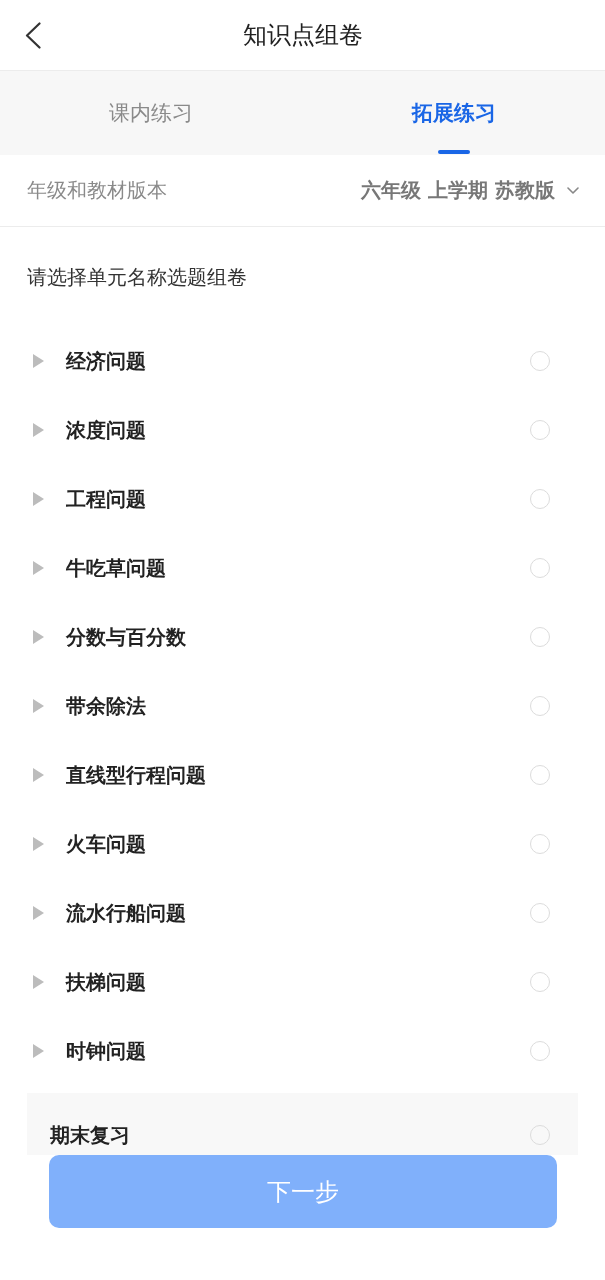 The image size is (605, 1280). What do you see at coordinates (97, 190) in the screenshot?
I see `grade-label: 年级和教材版本` at bounding box center [97, 190].